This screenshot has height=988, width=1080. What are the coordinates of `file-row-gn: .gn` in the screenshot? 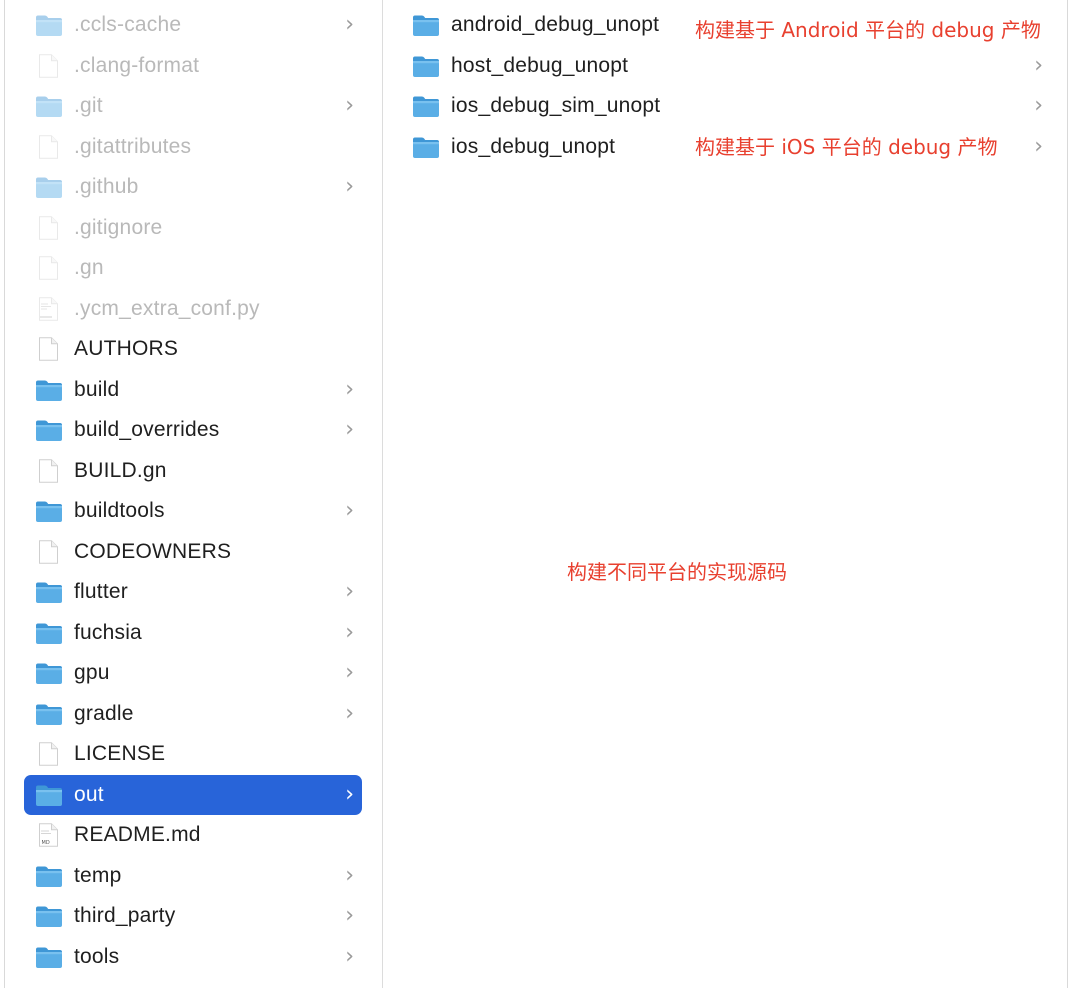 It's located at (193, 268).